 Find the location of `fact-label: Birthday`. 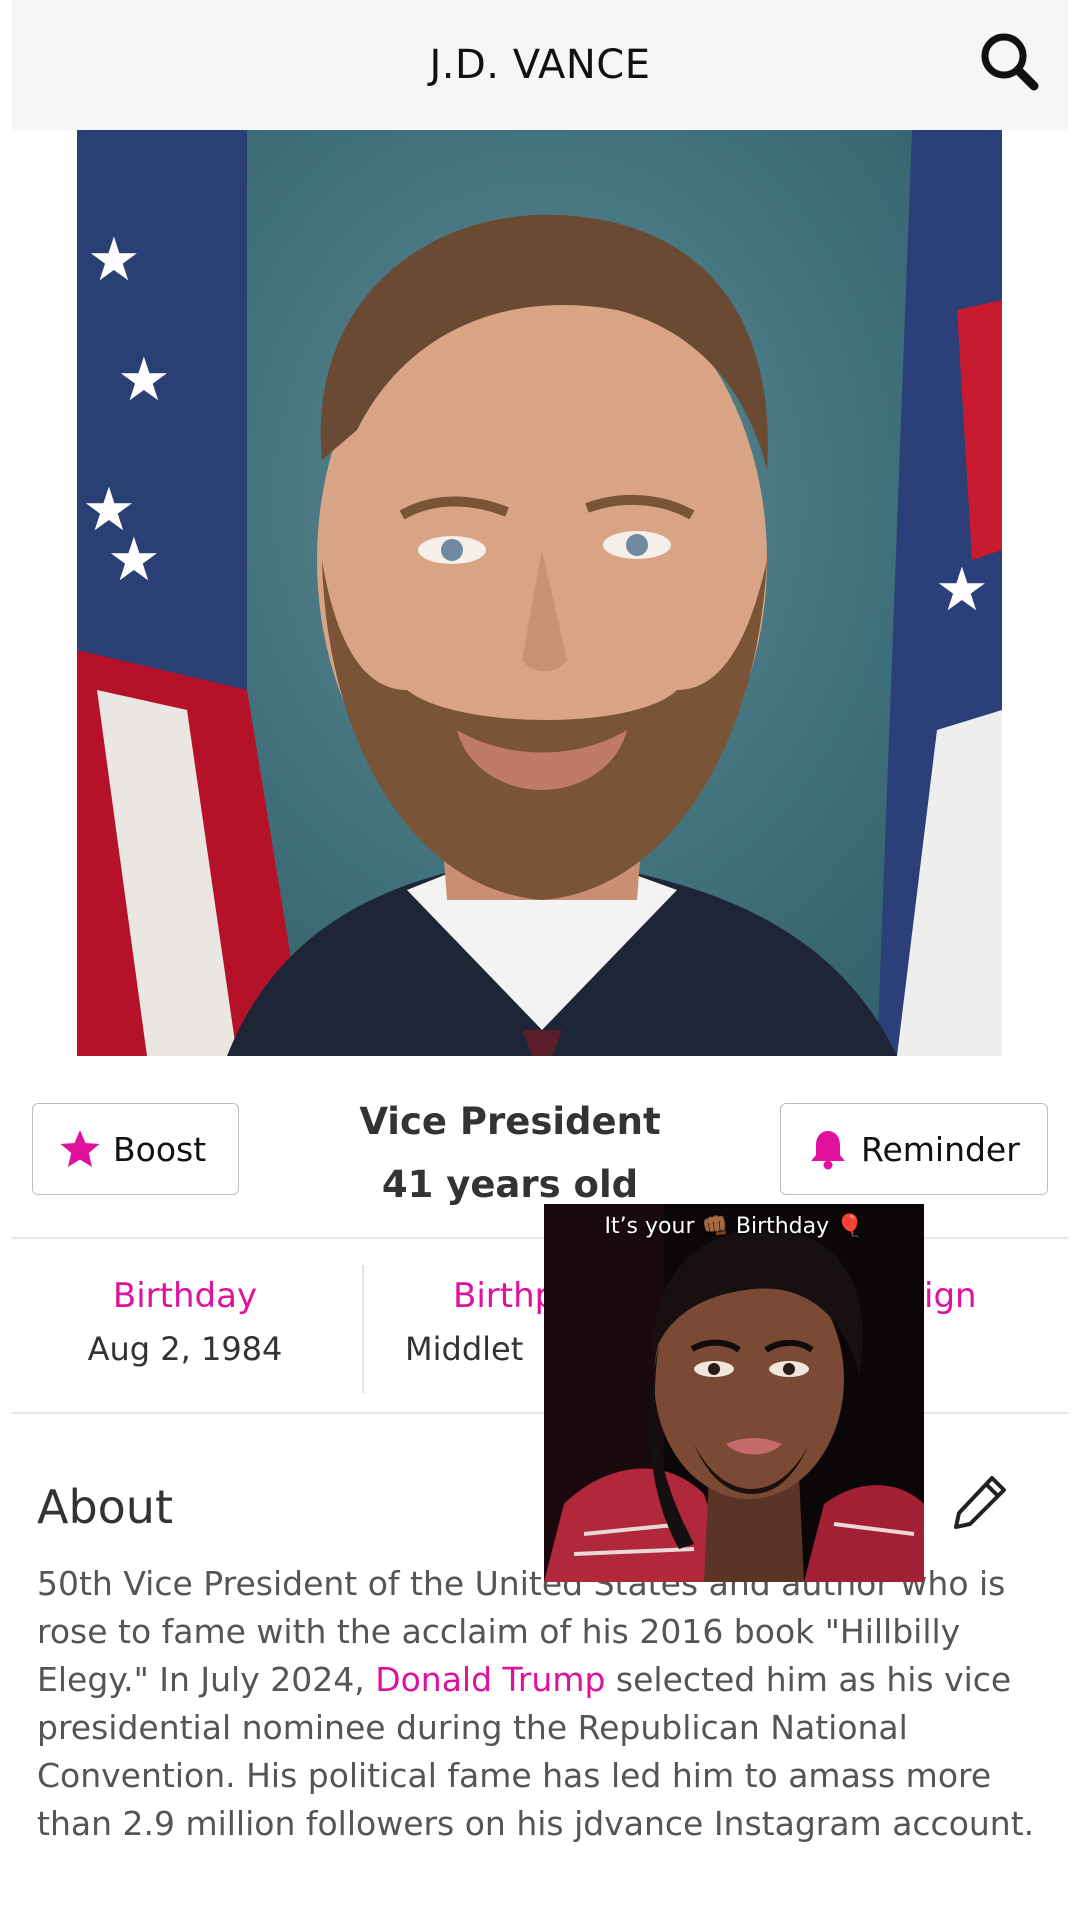

fact-label: Birthday is located at coordinates (185, 1296).